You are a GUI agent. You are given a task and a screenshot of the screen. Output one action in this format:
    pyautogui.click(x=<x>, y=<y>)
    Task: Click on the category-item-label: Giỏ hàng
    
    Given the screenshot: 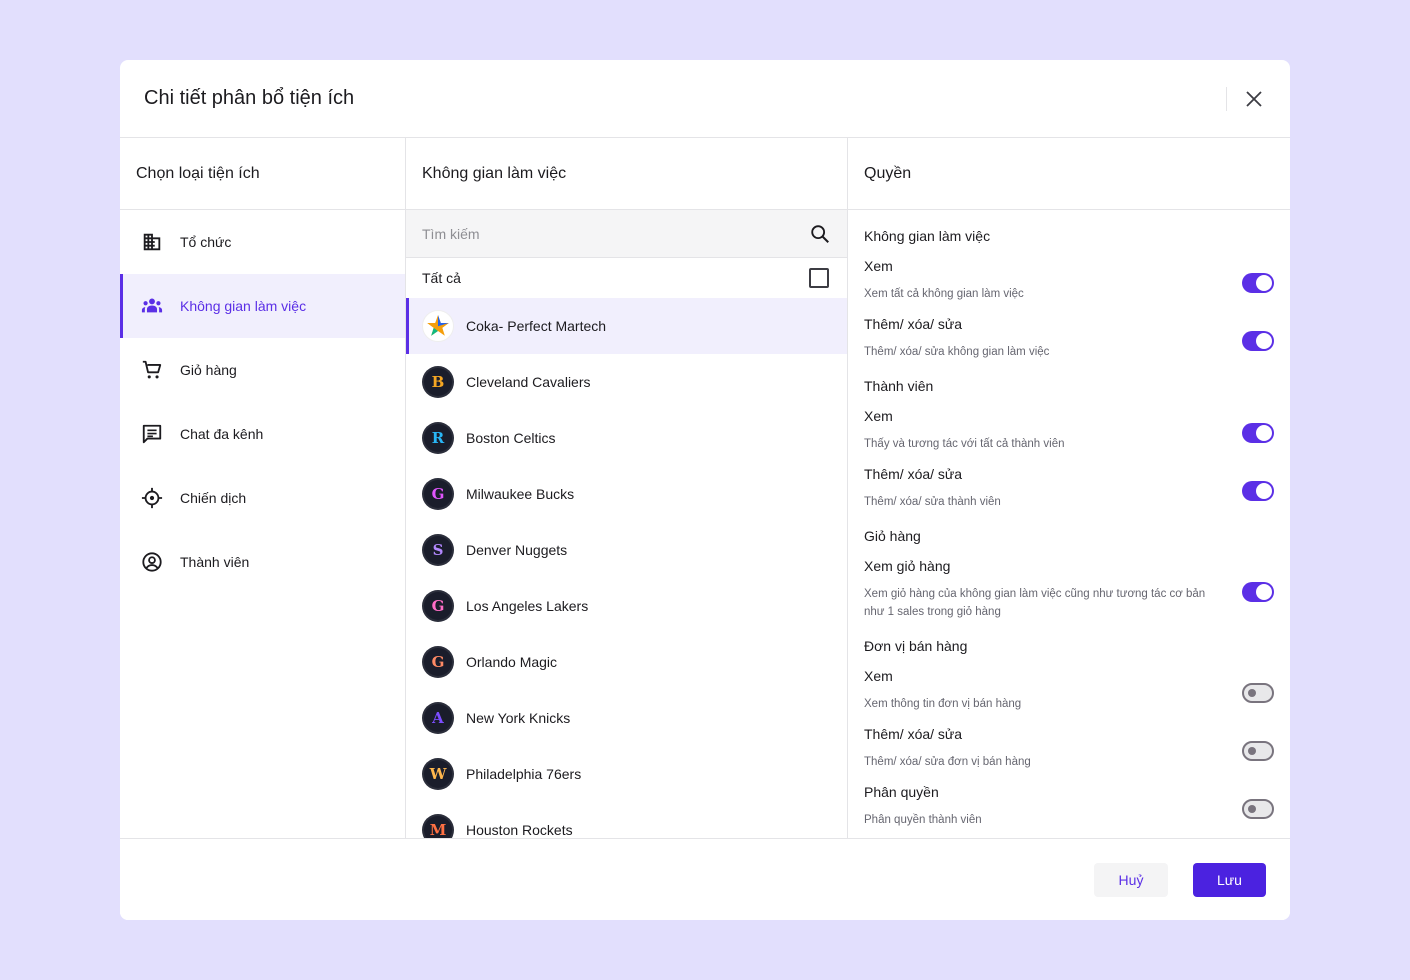 What is the action you would take?
    pyautogui.click(x=208, y=370)
    